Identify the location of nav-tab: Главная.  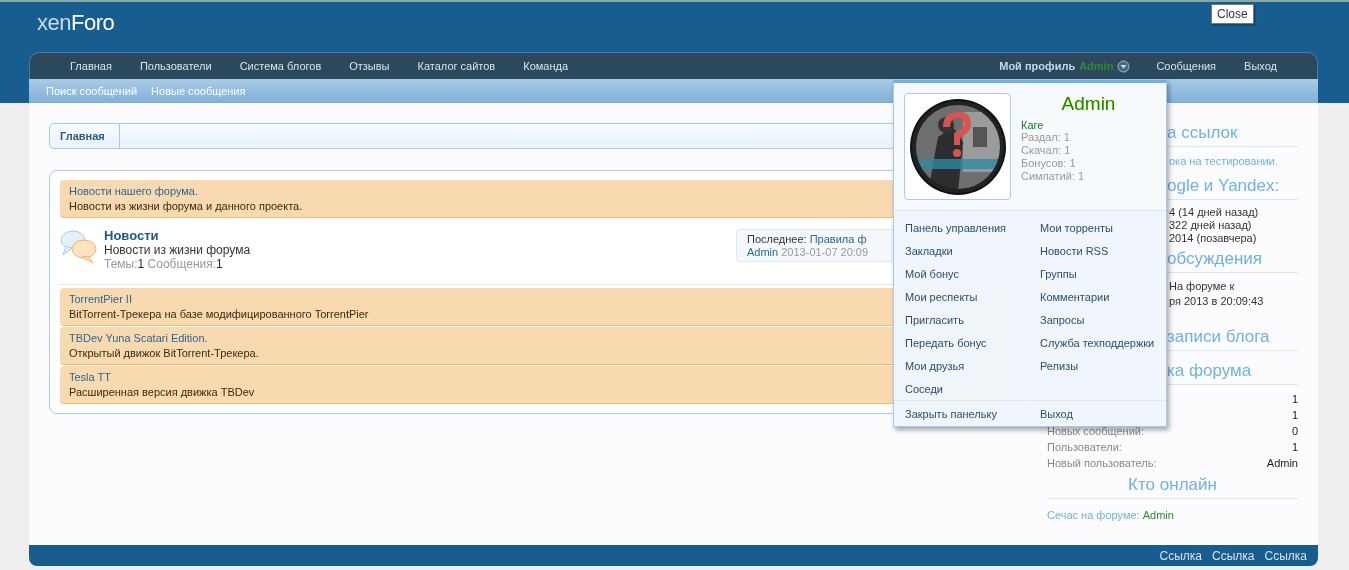
(91, 66).